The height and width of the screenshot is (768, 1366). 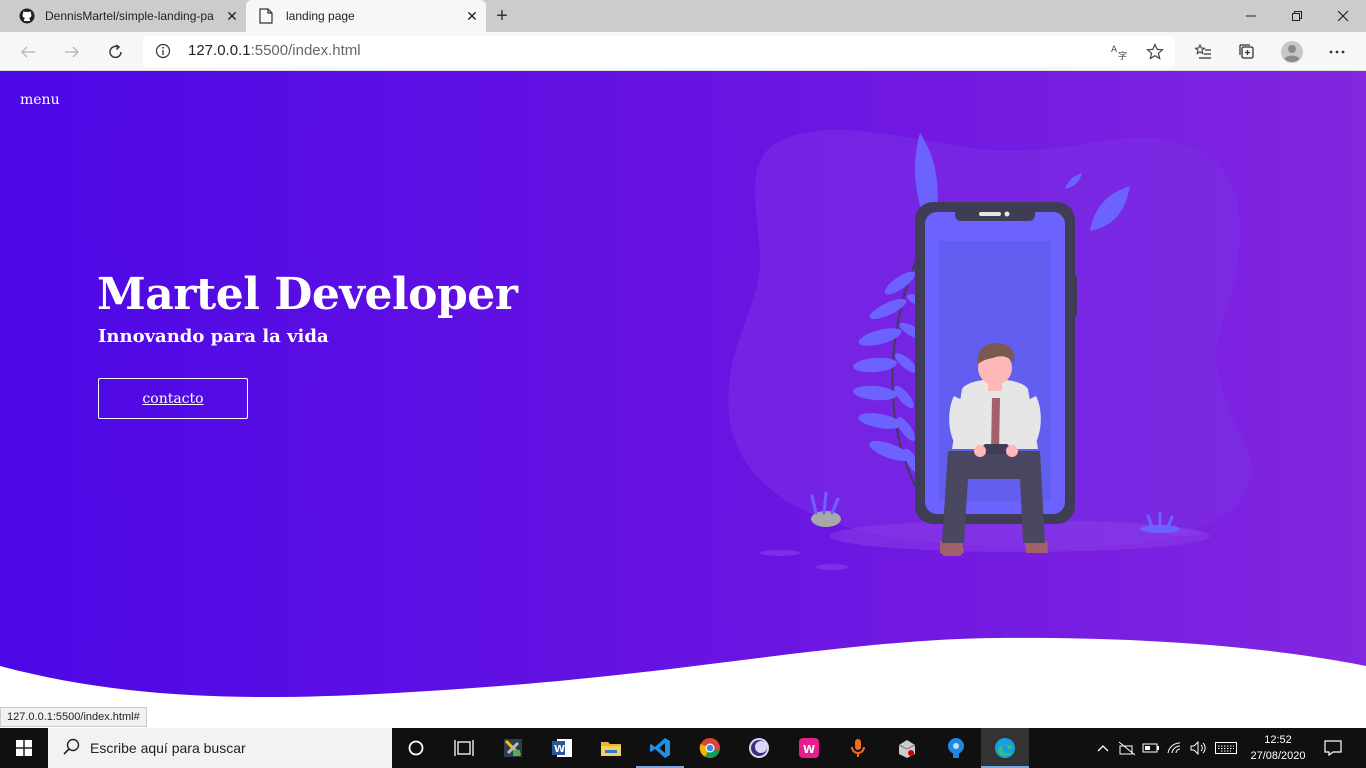 What do you see at coordinates (1278, 748) in the screenshot?
I see `system-clock: 12:52 27/08/2020` at bounding box center [1278, 748].